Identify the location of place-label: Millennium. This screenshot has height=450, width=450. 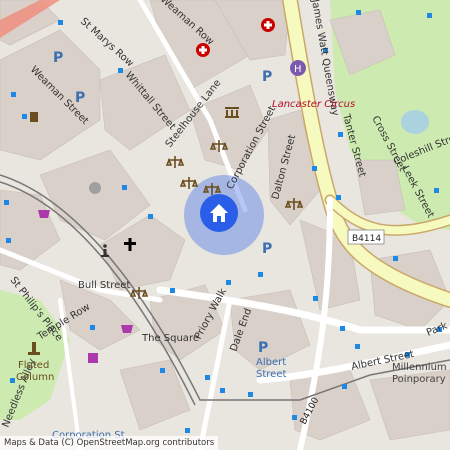
(419, 367).